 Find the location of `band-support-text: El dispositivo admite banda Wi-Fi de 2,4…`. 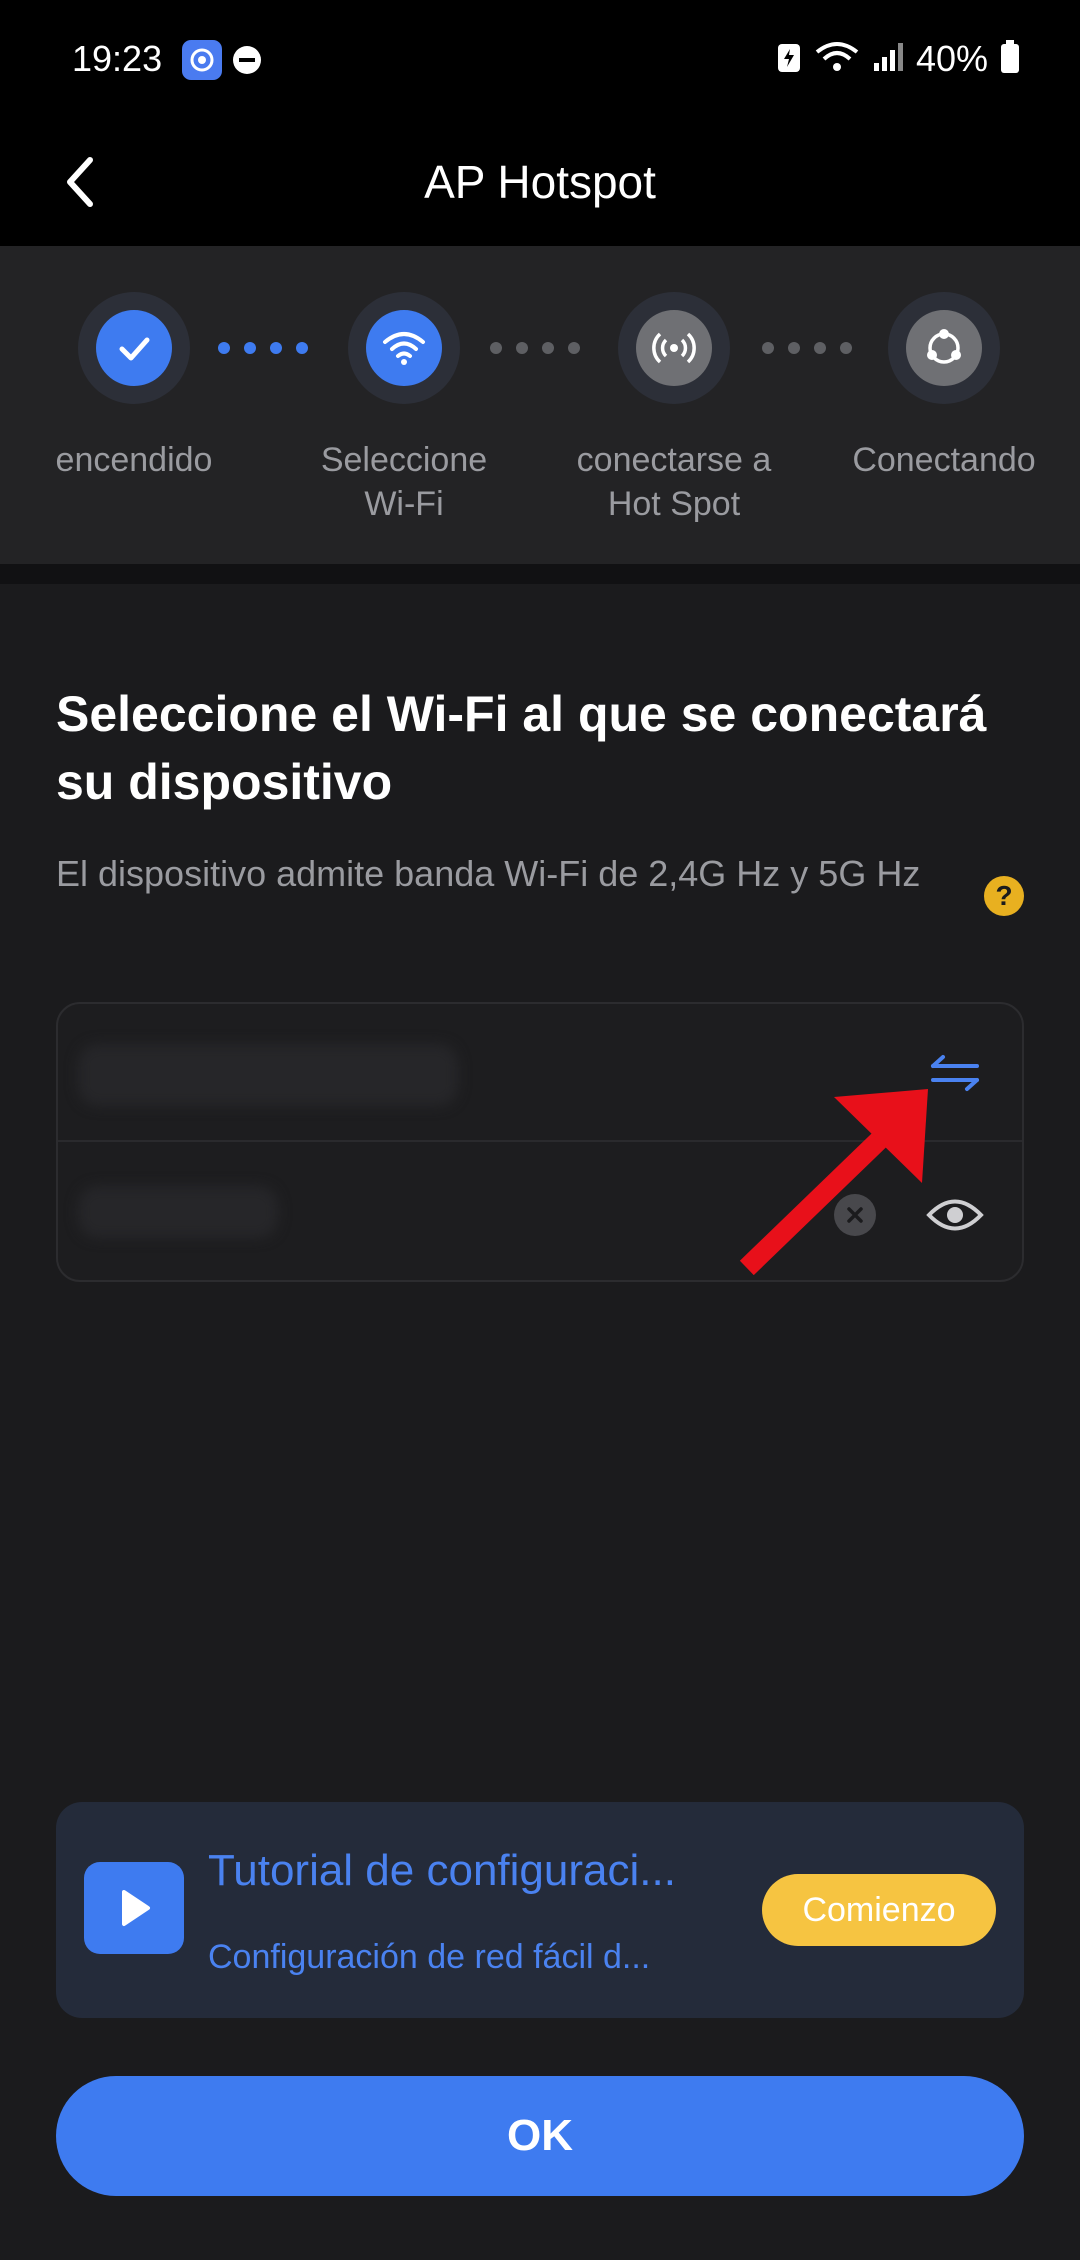

band-support-text: El dispositivo admite banda Wi-Fi de 2,4… is located at coordinates (488, 873).